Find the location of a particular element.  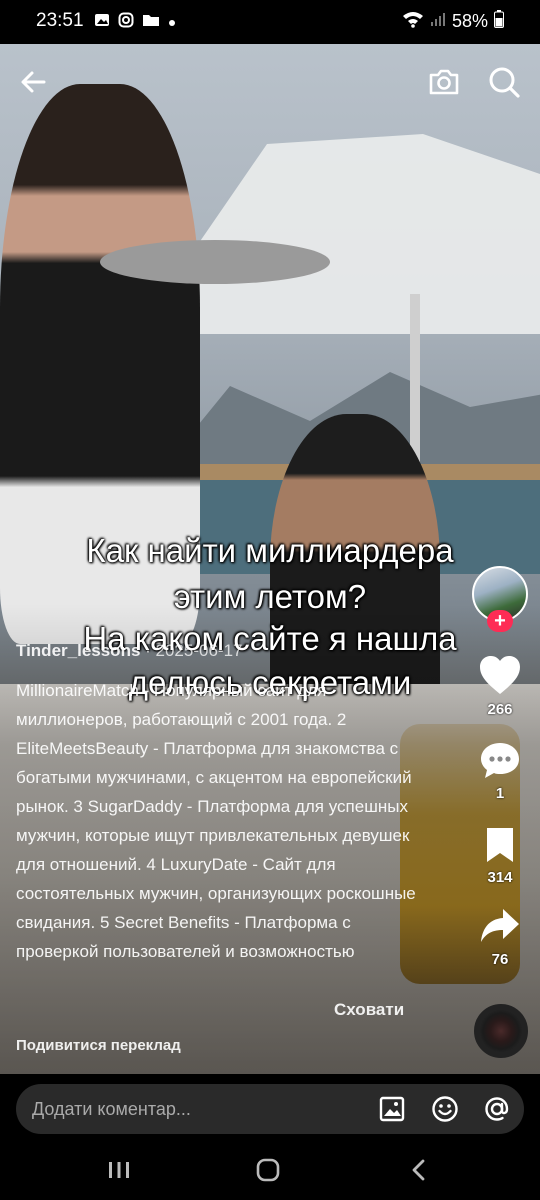

comment-count: 1 is located at coordinates (500, 793).